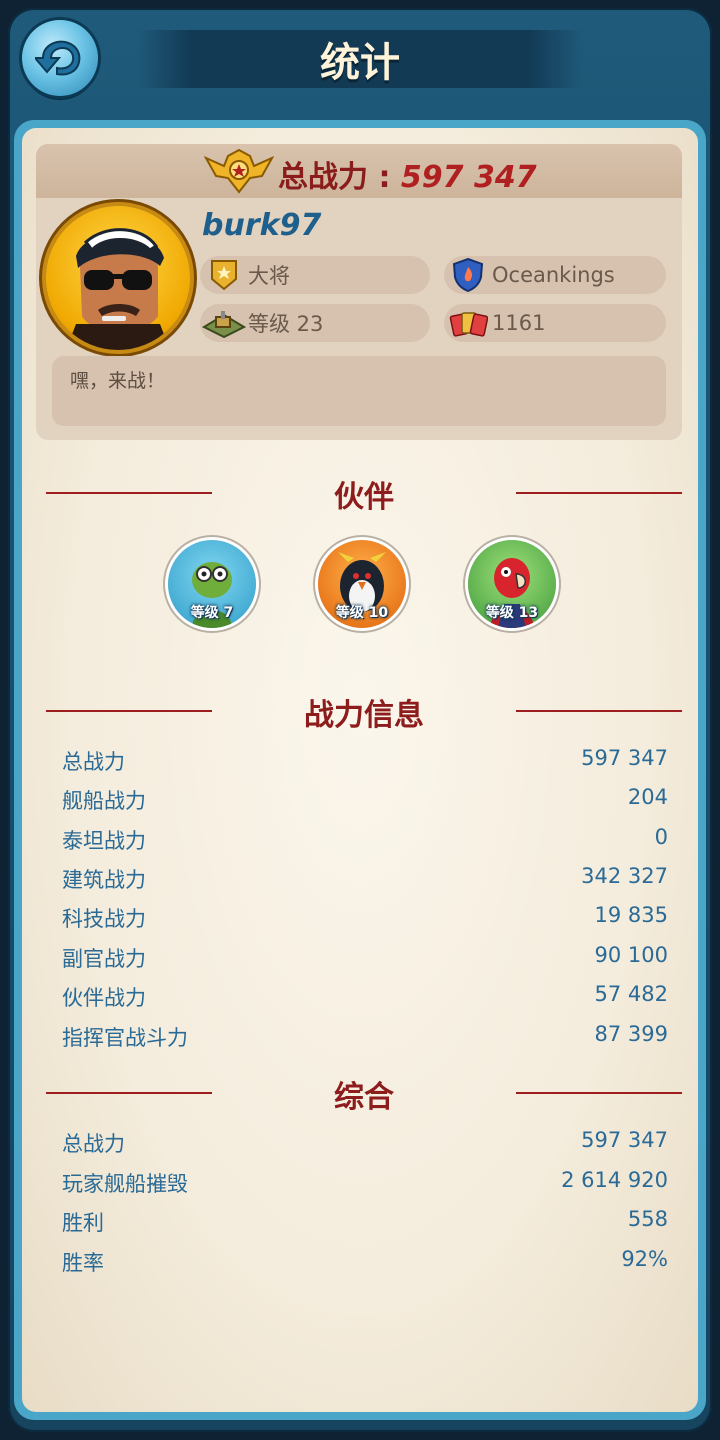 This screenshot has width=720, height=1440. What do you see at coordinates (631, 1034) in the screenshot?
I see `stat-value: 87 399` at bounding box center [631, 1034].